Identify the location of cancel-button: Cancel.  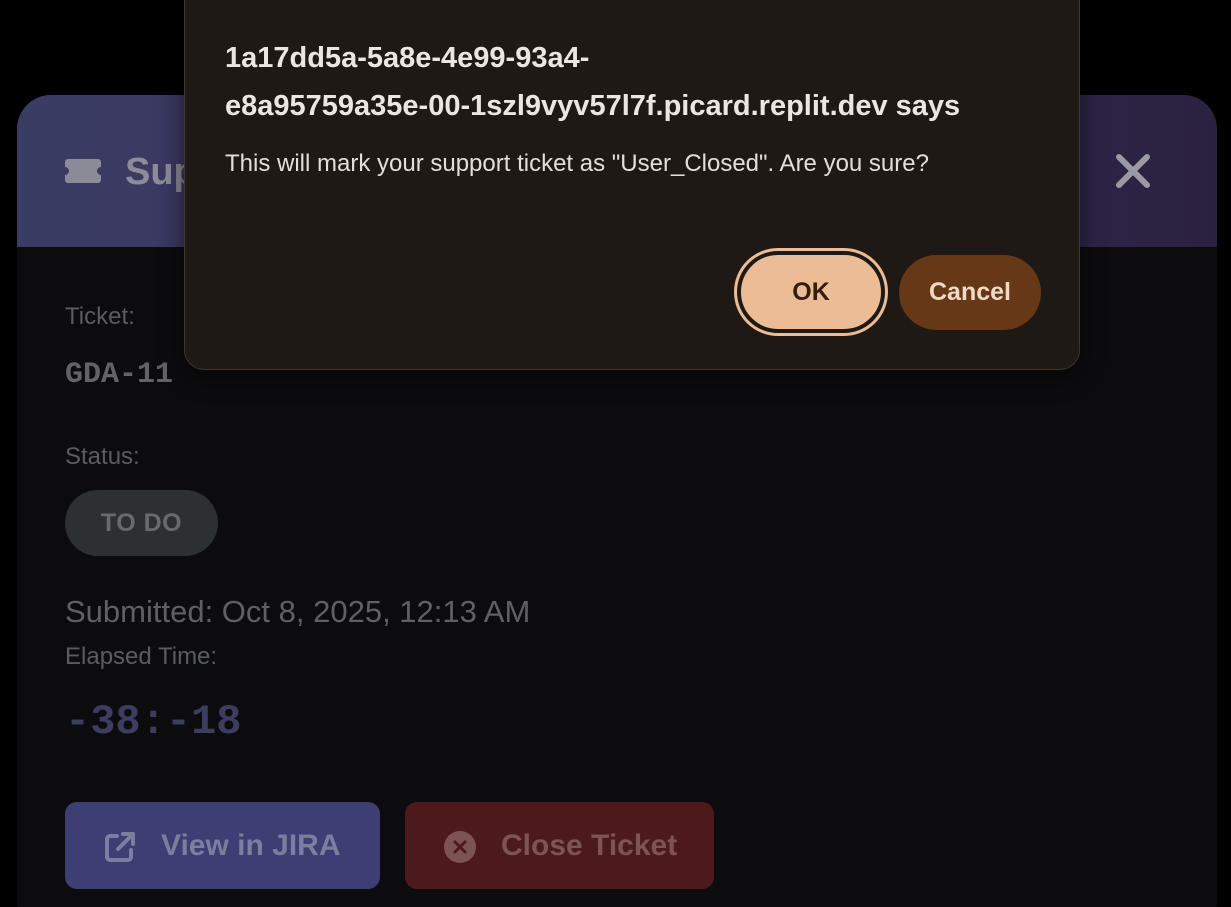
(970, 292).